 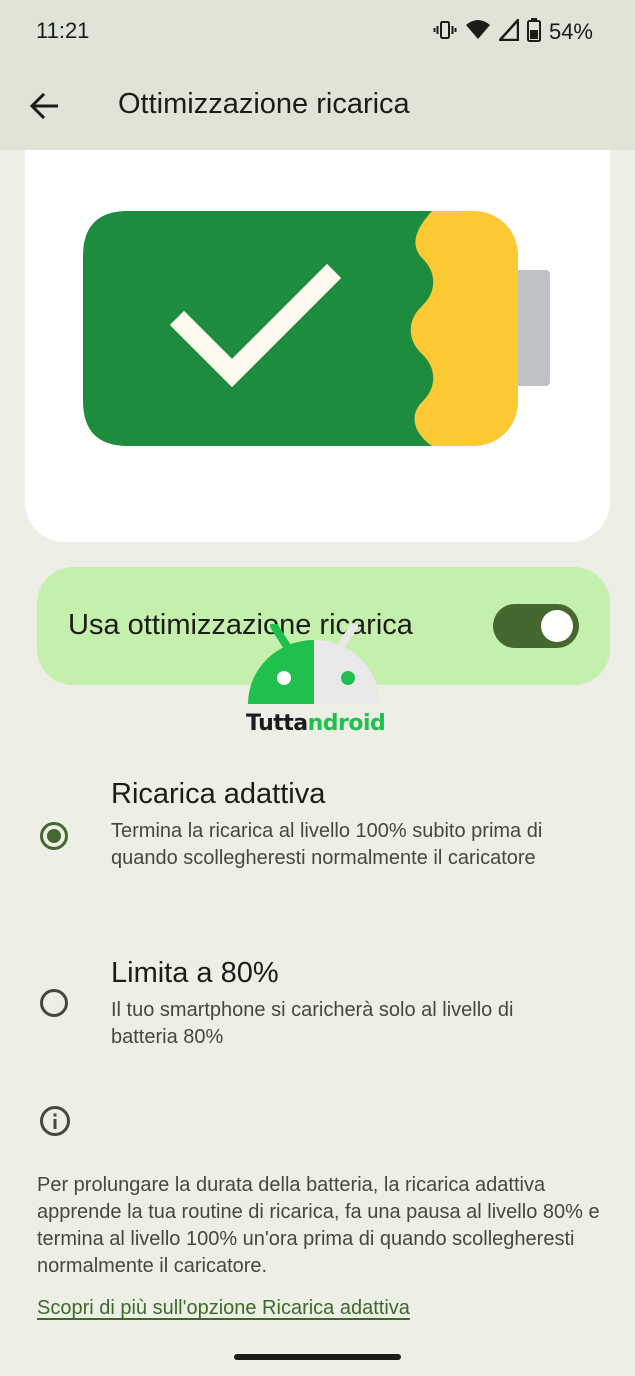 What do you see at coordinates (445, 32) in the screenshot?
I see `vibrate-icon` at bounding box center [445, 32].